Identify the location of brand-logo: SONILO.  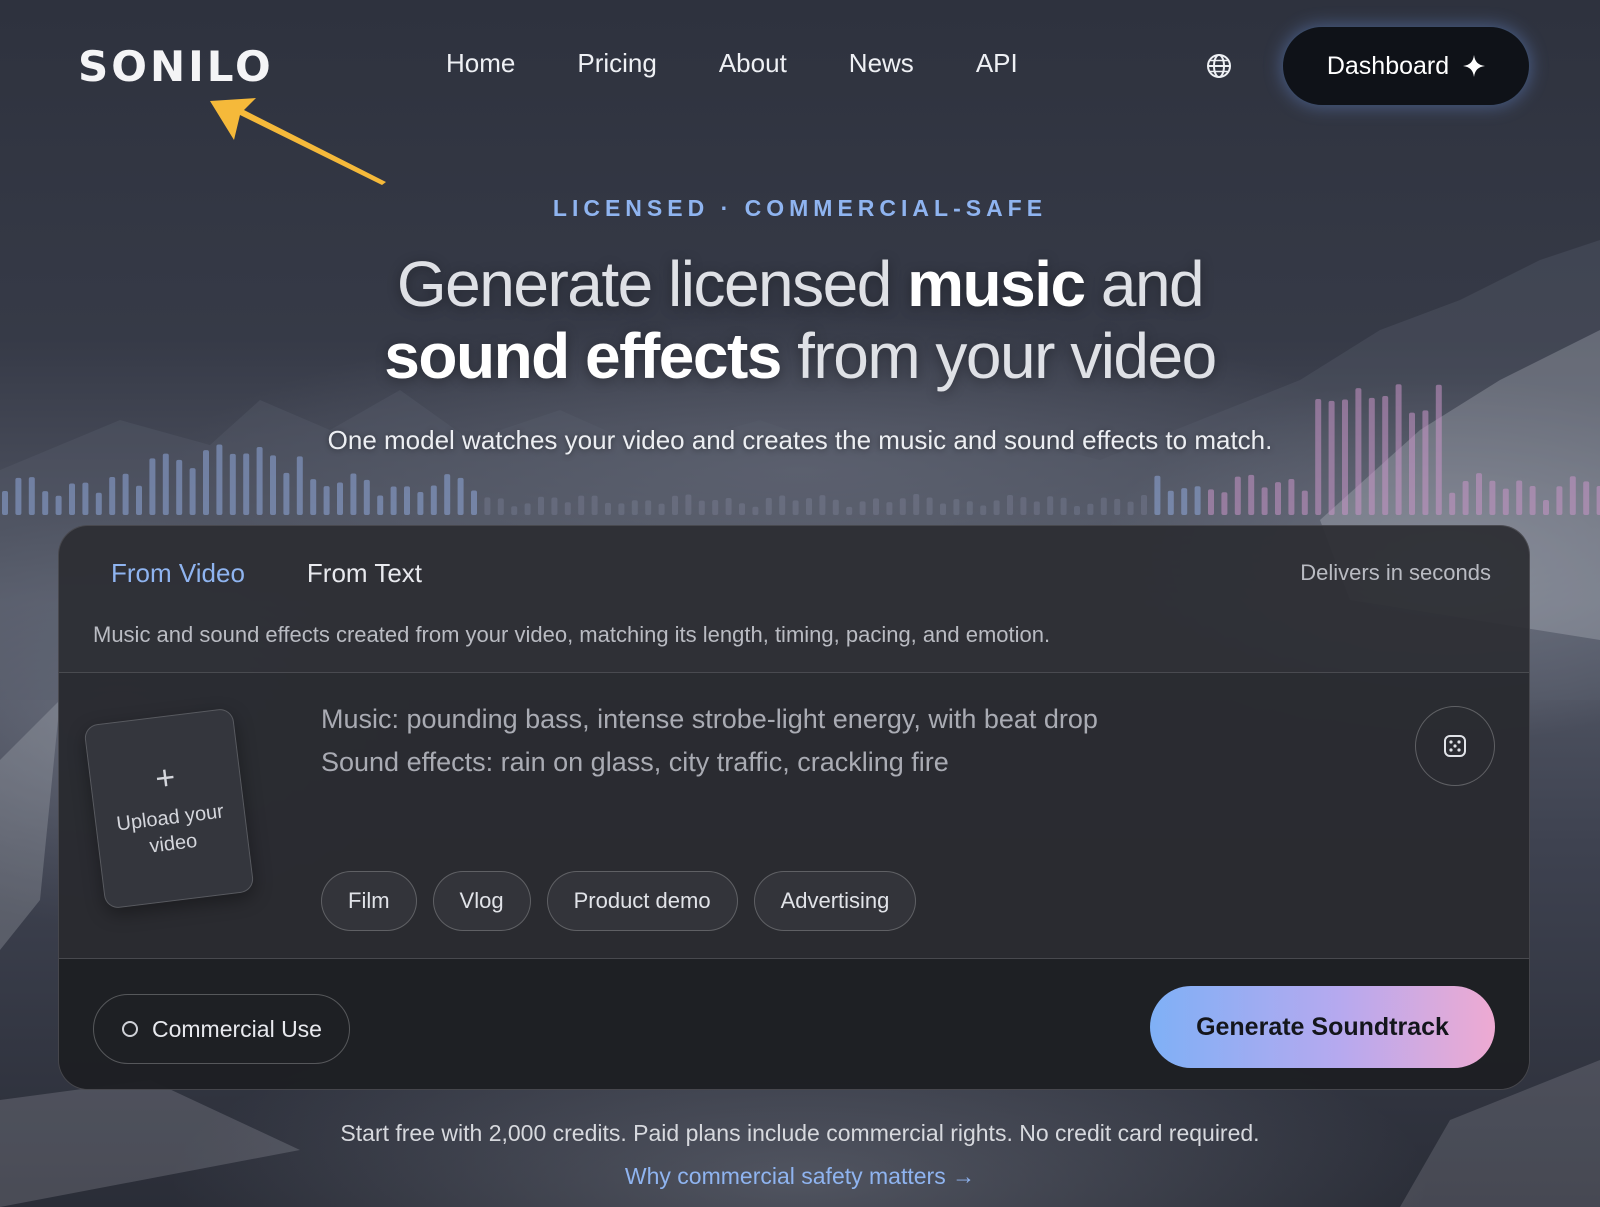
(176, 66).